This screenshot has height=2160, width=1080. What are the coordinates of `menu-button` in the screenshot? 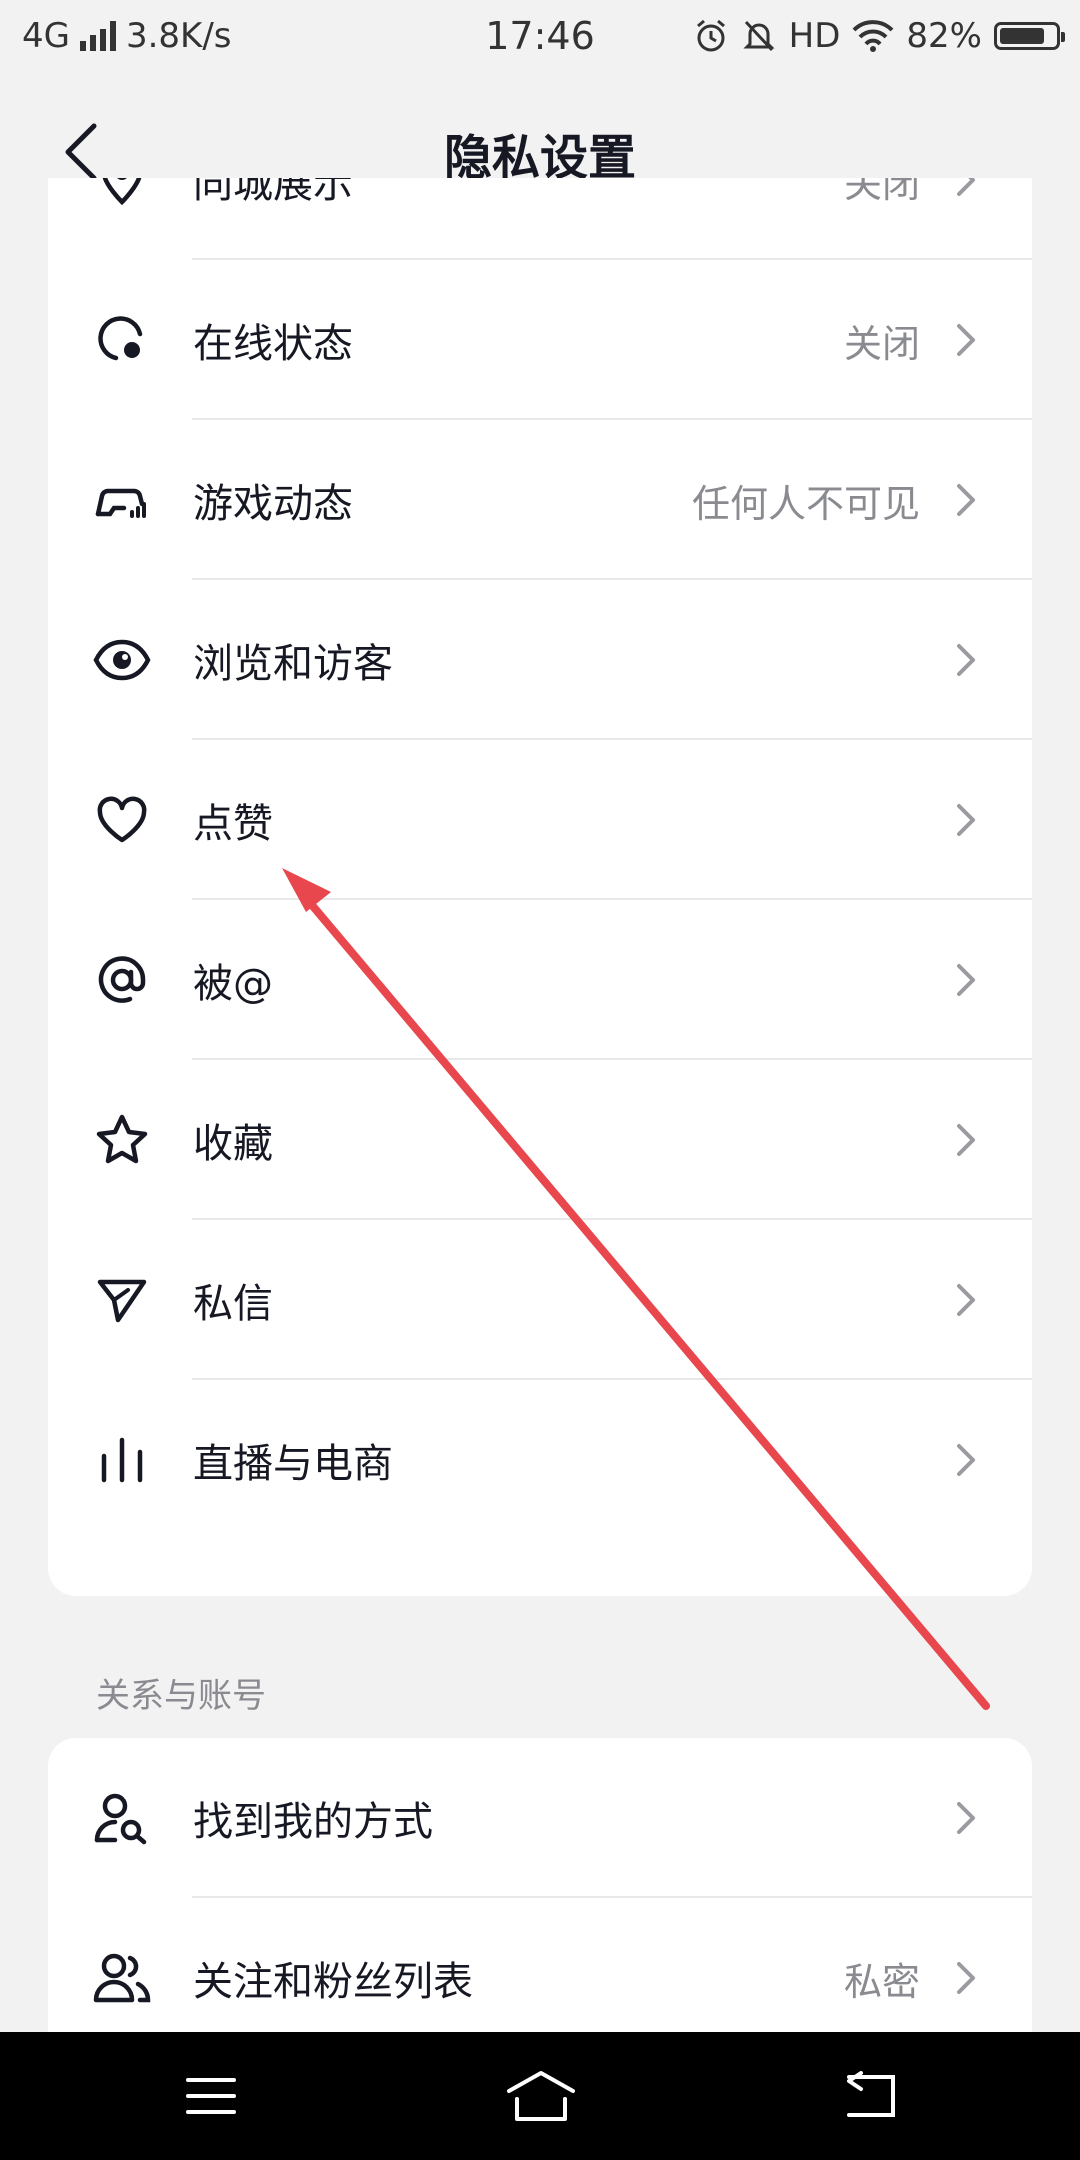 It's located at (211, 2096).